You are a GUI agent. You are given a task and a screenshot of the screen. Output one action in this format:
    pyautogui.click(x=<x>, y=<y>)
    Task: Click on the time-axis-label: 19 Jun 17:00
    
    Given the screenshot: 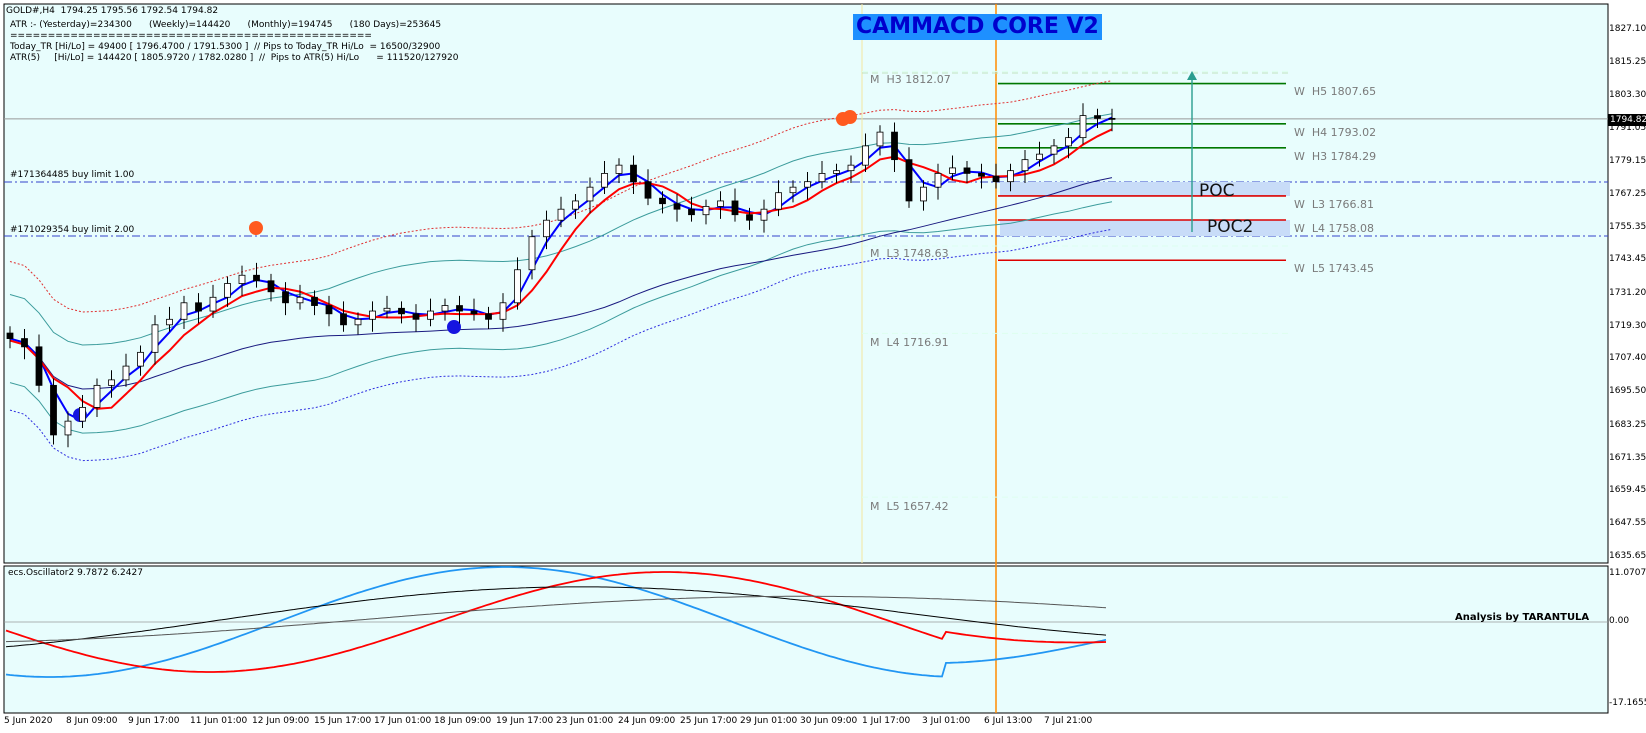 What is the action you would take?
    pyautogui.click(x=525, y=721)
    